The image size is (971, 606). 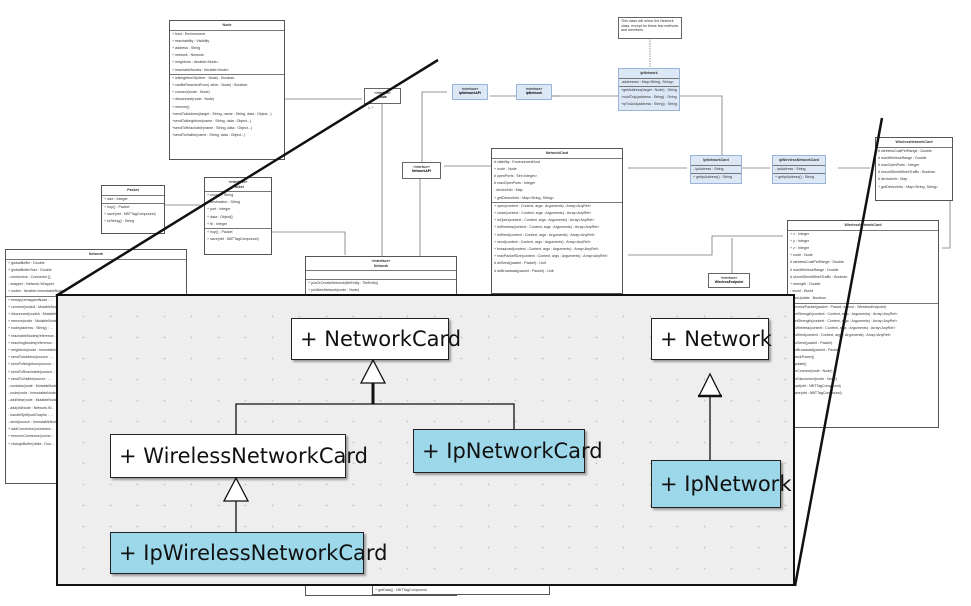 I want to click on zoom-class-ipnetwork: + IpNetwork, so click(x=721, y=484).